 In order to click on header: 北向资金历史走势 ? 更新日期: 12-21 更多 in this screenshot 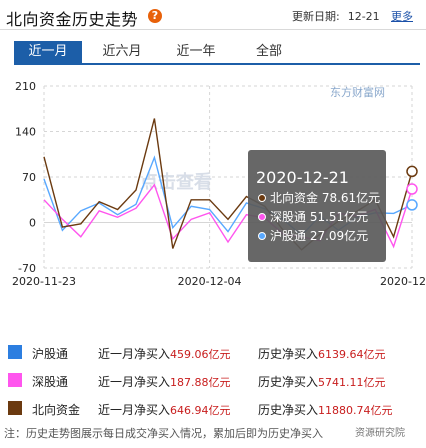, I will do `click(213, 15)`.